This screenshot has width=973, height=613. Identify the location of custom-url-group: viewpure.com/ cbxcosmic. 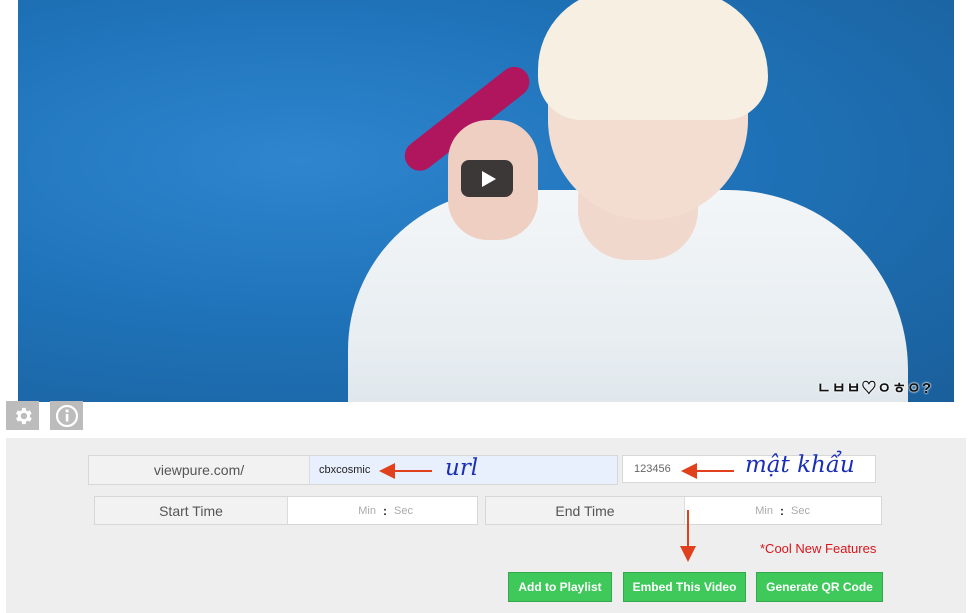
(353, 470).